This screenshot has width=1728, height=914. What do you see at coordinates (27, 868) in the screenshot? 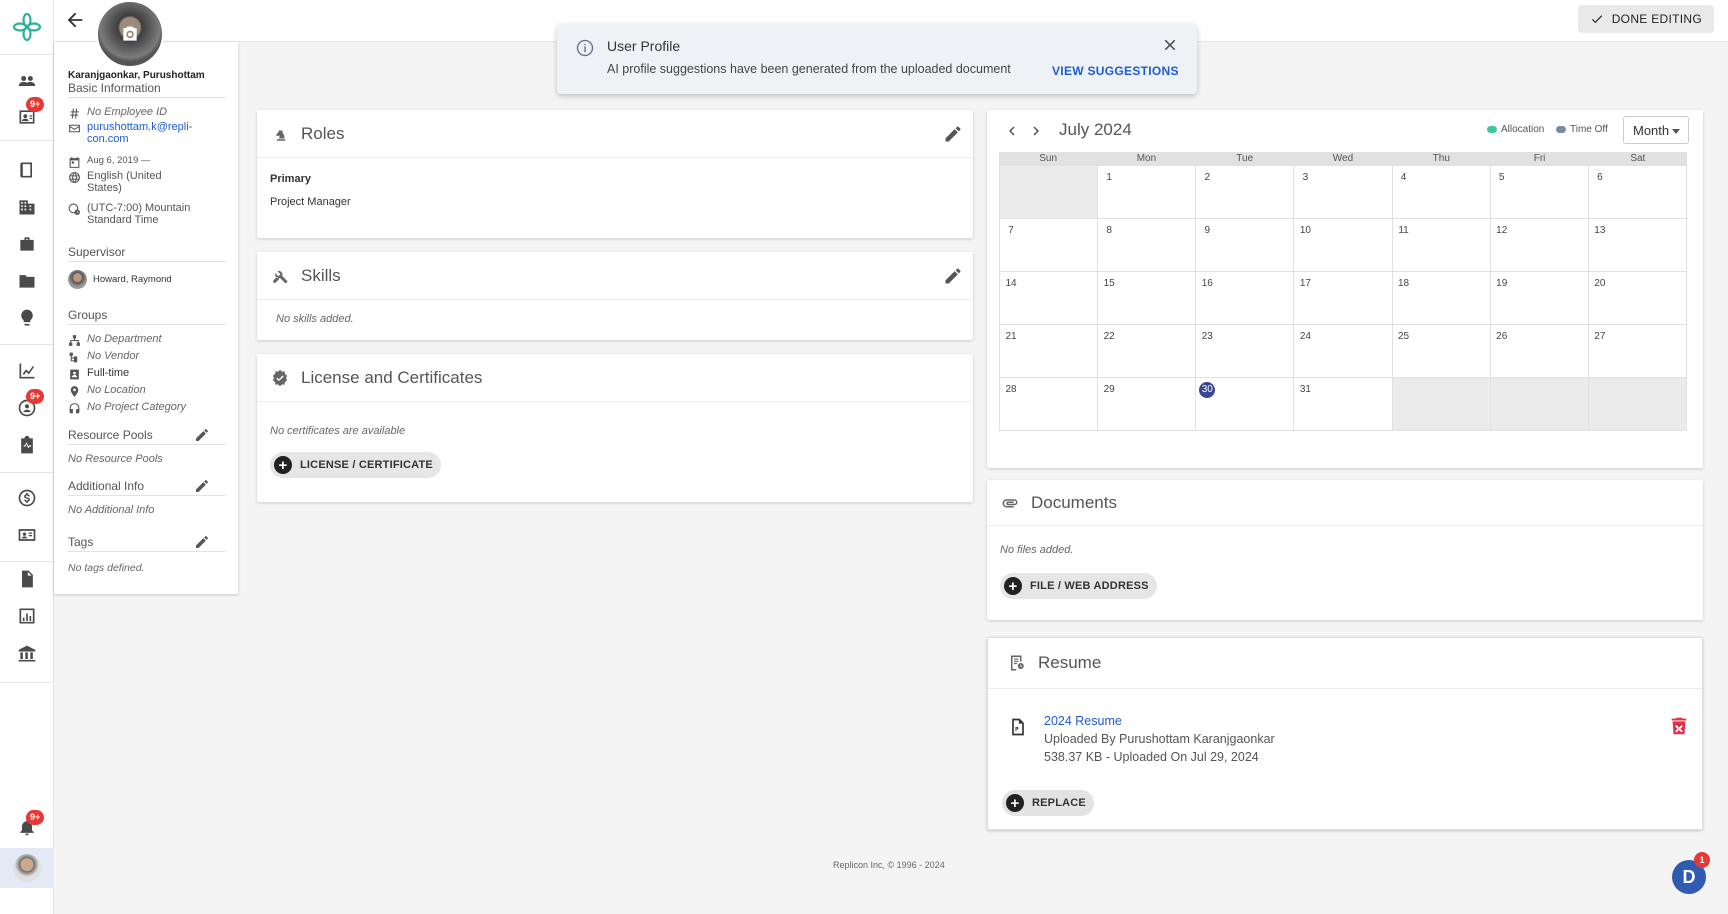
I see `current-user-avatar-button` at bounding box center [27, 868].